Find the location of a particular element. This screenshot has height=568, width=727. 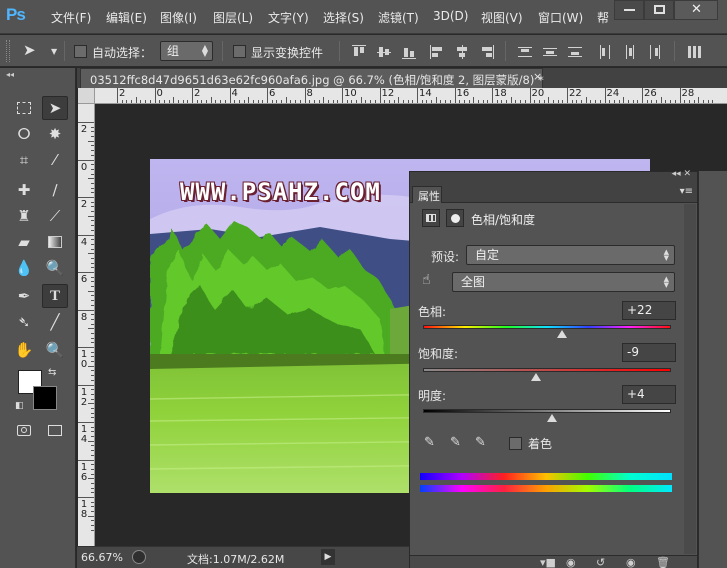

menu-layer: 图层(L) is located at coordinates (233, 17).